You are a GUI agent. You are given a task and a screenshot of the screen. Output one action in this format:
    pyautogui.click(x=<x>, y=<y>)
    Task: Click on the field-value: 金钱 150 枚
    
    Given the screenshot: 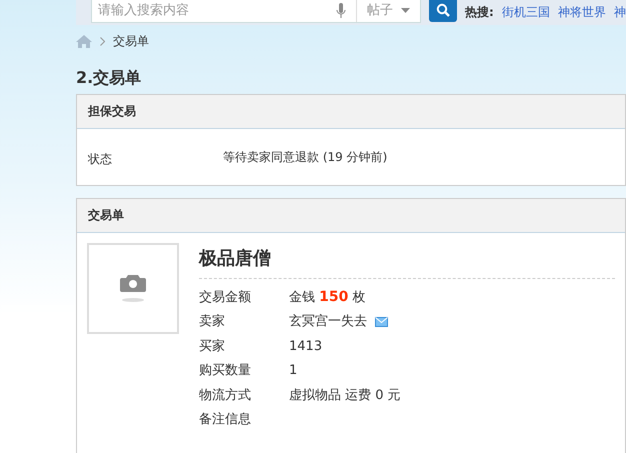 What is the action you would take?
    pyautogui.click(x=327, y=297)
    